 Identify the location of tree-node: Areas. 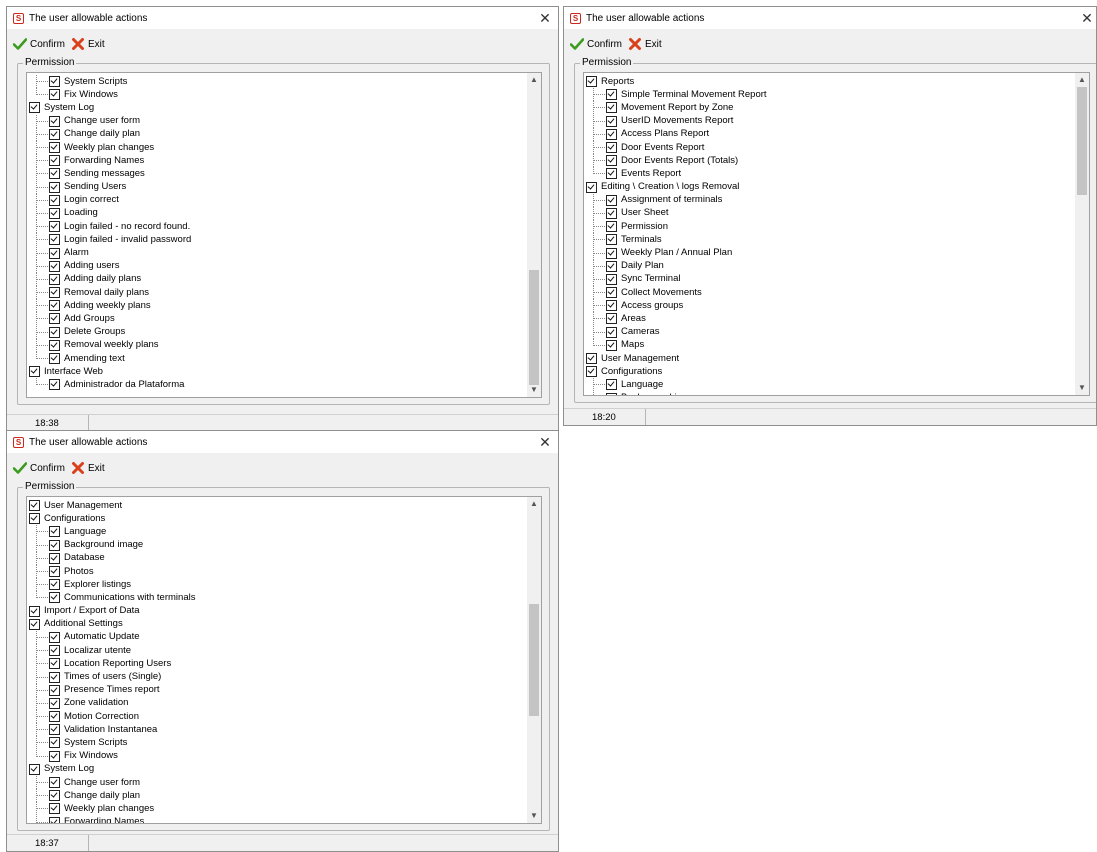
(830, 319).